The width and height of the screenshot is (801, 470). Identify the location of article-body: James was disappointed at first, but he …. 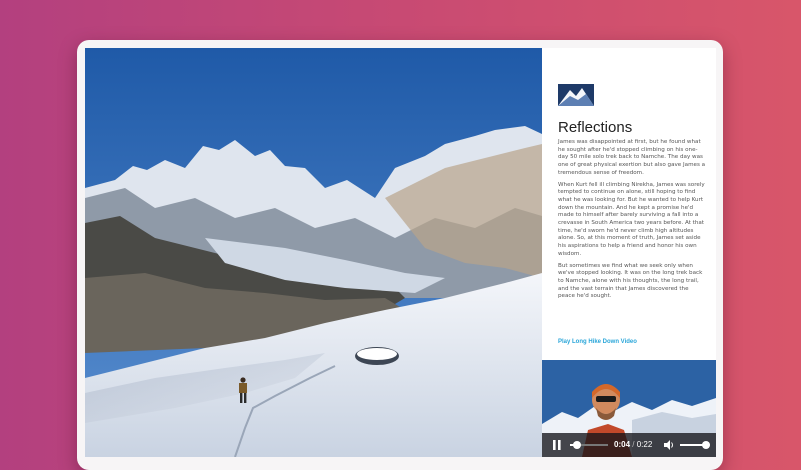
(632, 222).